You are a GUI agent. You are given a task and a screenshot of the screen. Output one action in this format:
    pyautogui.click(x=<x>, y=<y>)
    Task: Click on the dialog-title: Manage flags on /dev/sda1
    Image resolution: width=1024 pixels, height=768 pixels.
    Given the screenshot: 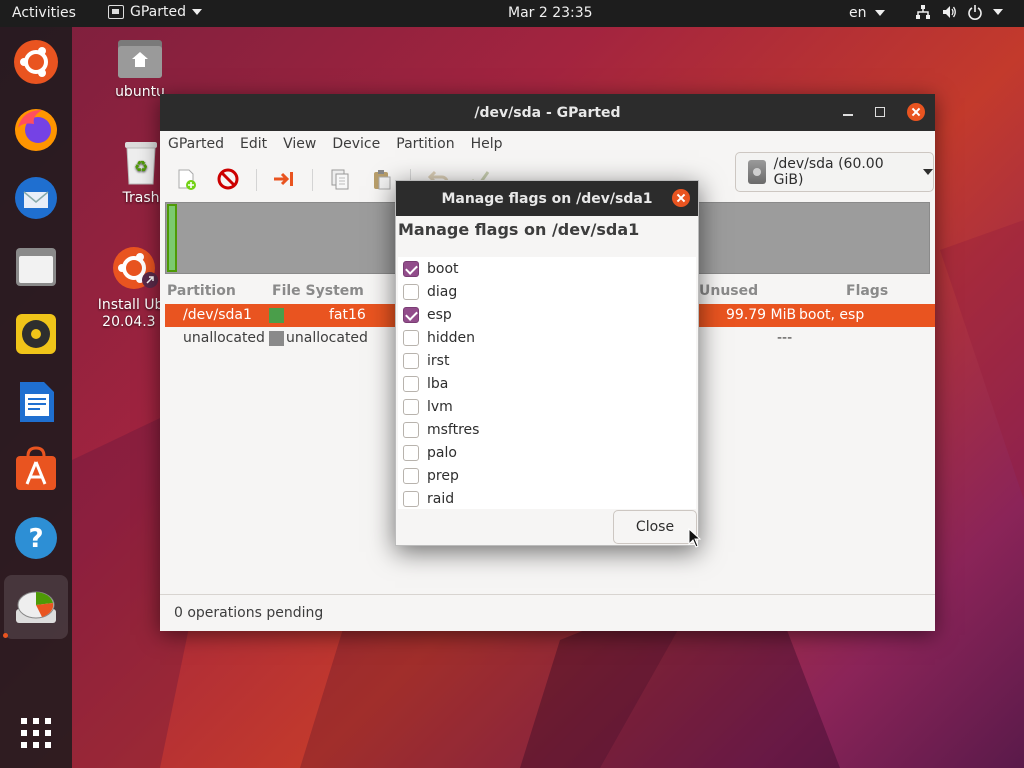 What is the action you would take?
    pyautogui.click(x=547, y=198)
    